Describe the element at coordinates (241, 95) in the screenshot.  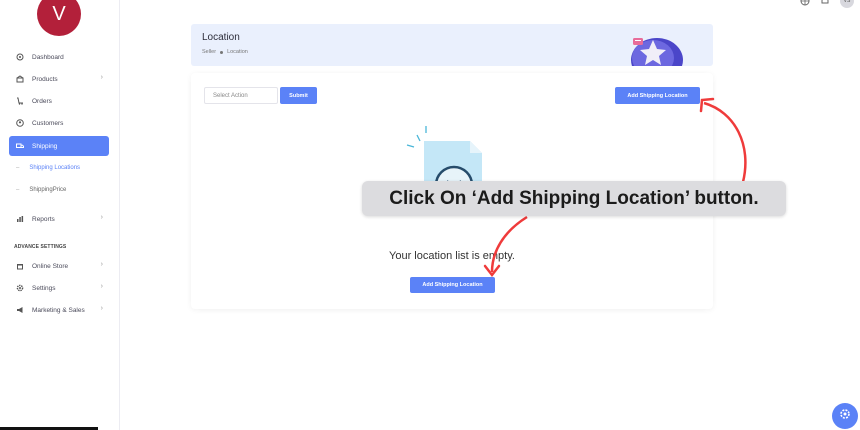
I see `select-action-dropdown: Select Action` at that location.